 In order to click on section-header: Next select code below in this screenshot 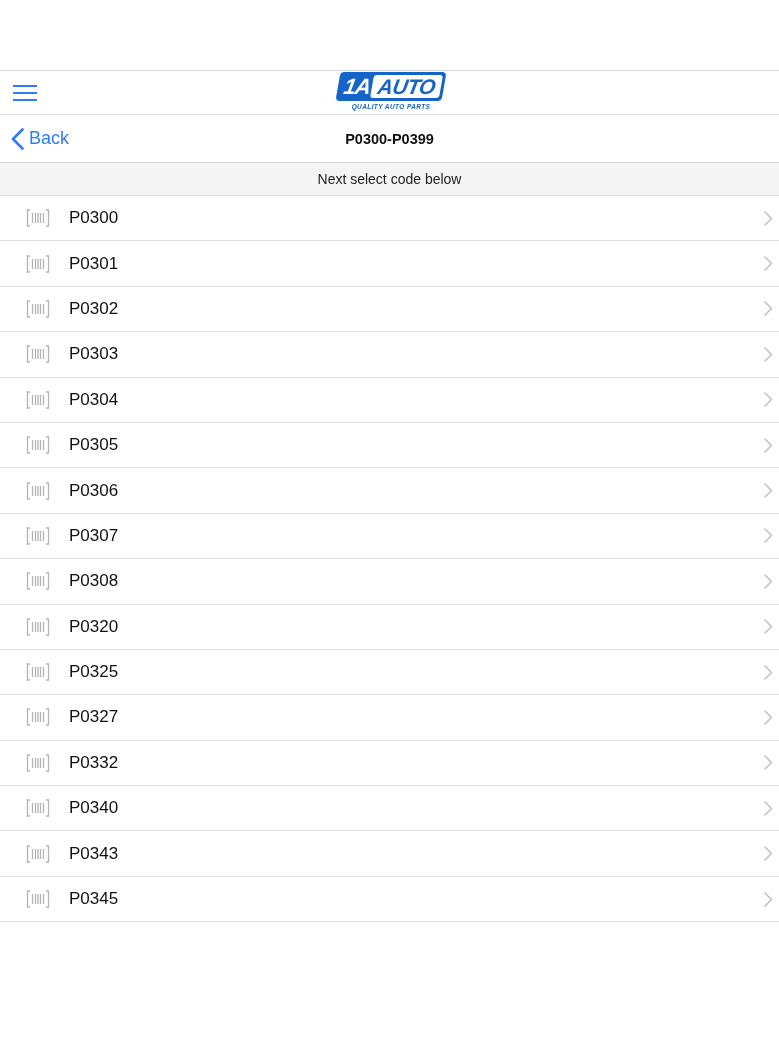, I will do `click(389, 179)`.